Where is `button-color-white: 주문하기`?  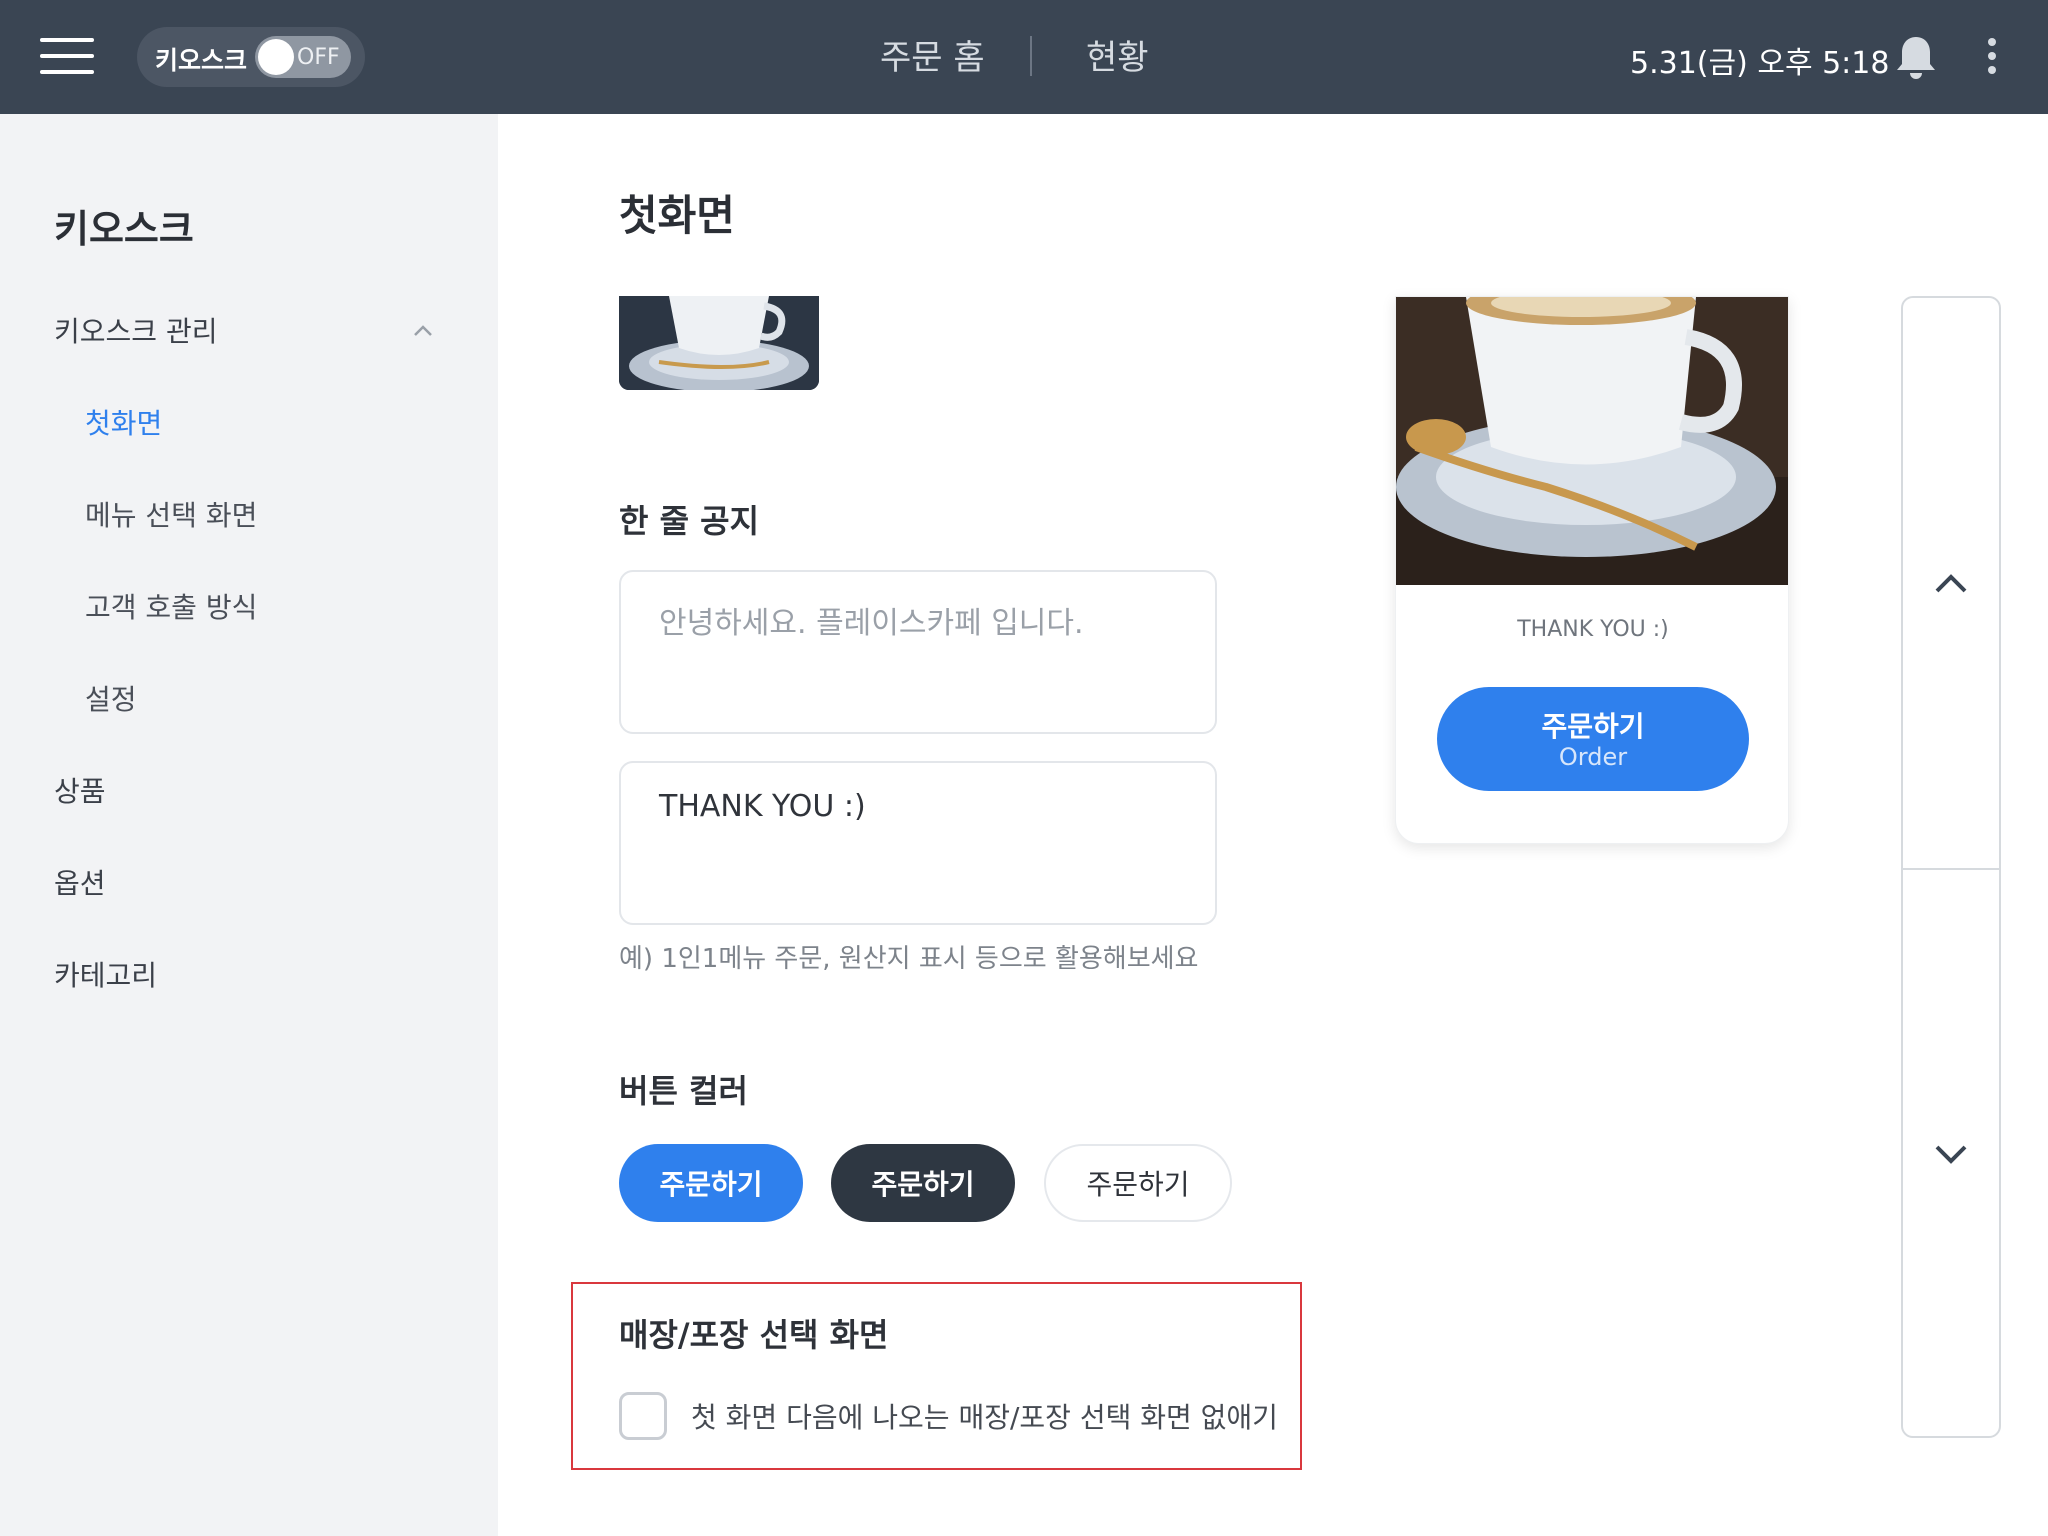
button-color-white: 주문하기 is located at coordinates (1138, 1183).